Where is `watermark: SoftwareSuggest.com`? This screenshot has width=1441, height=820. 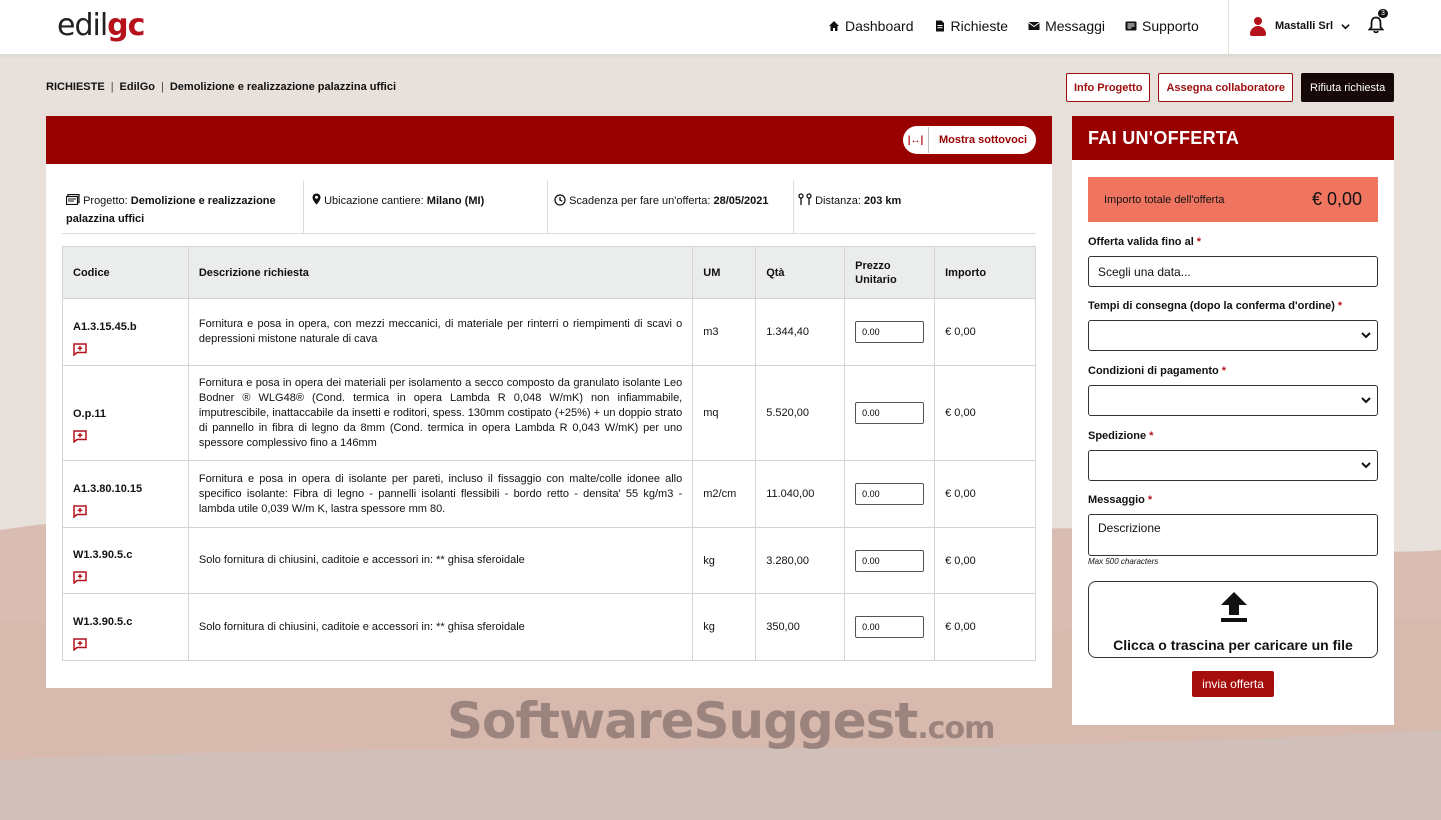
watermark: SoftwareSuggest.com is located at coordinates (721, 721).